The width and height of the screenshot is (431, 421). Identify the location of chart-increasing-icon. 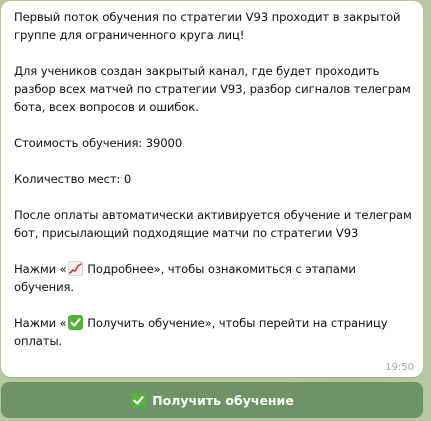
(75, 268).